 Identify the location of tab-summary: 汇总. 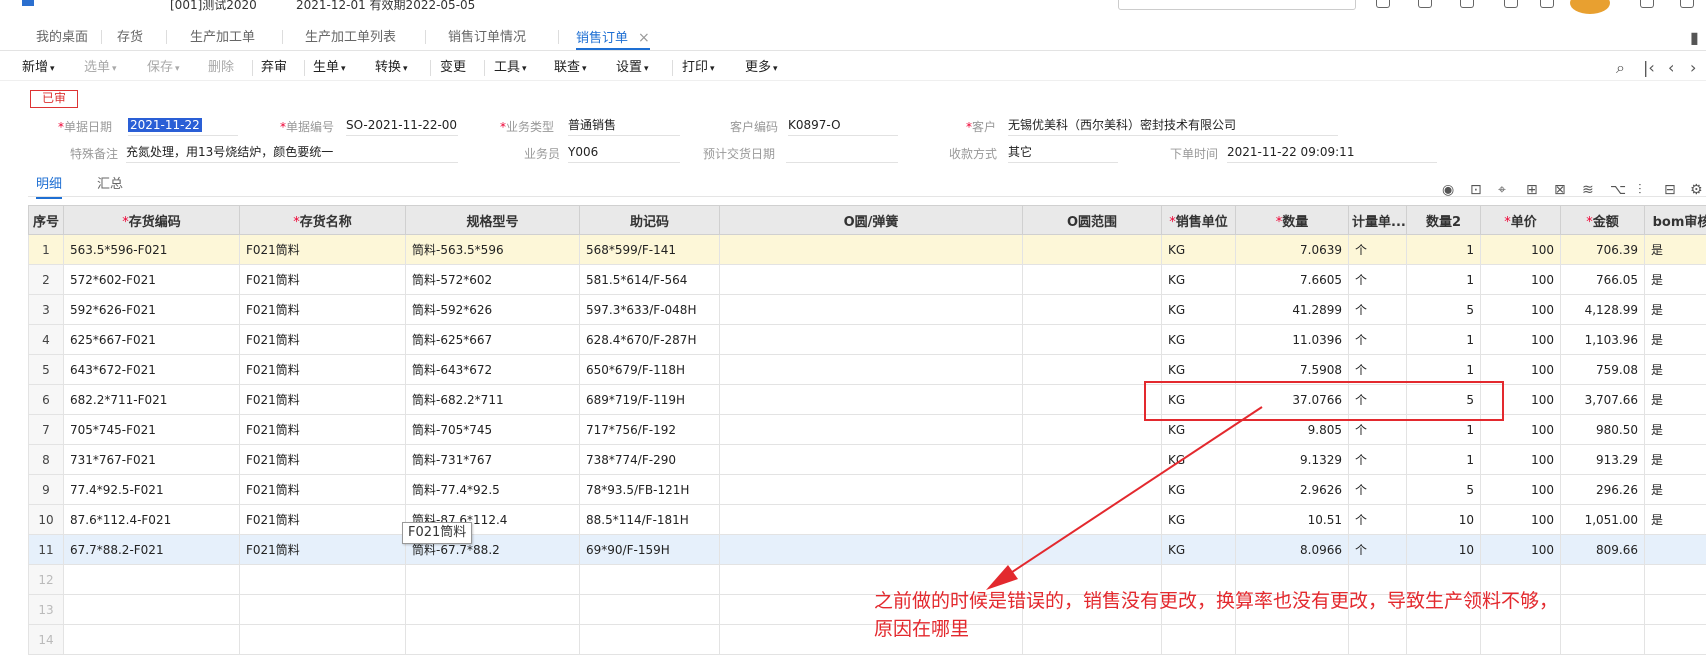
(110, 182).